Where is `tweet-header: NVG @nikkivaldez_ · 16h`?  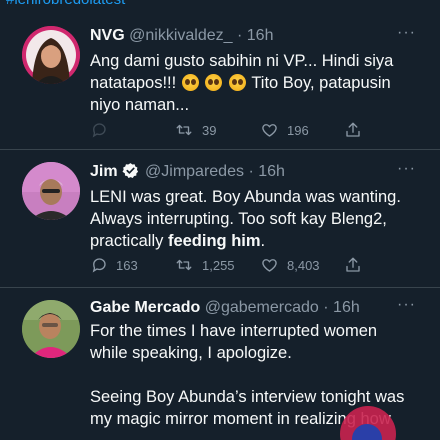 tweet-header: NVG @nikkivaldez_ · 16h is located at coordinates (260, 36).